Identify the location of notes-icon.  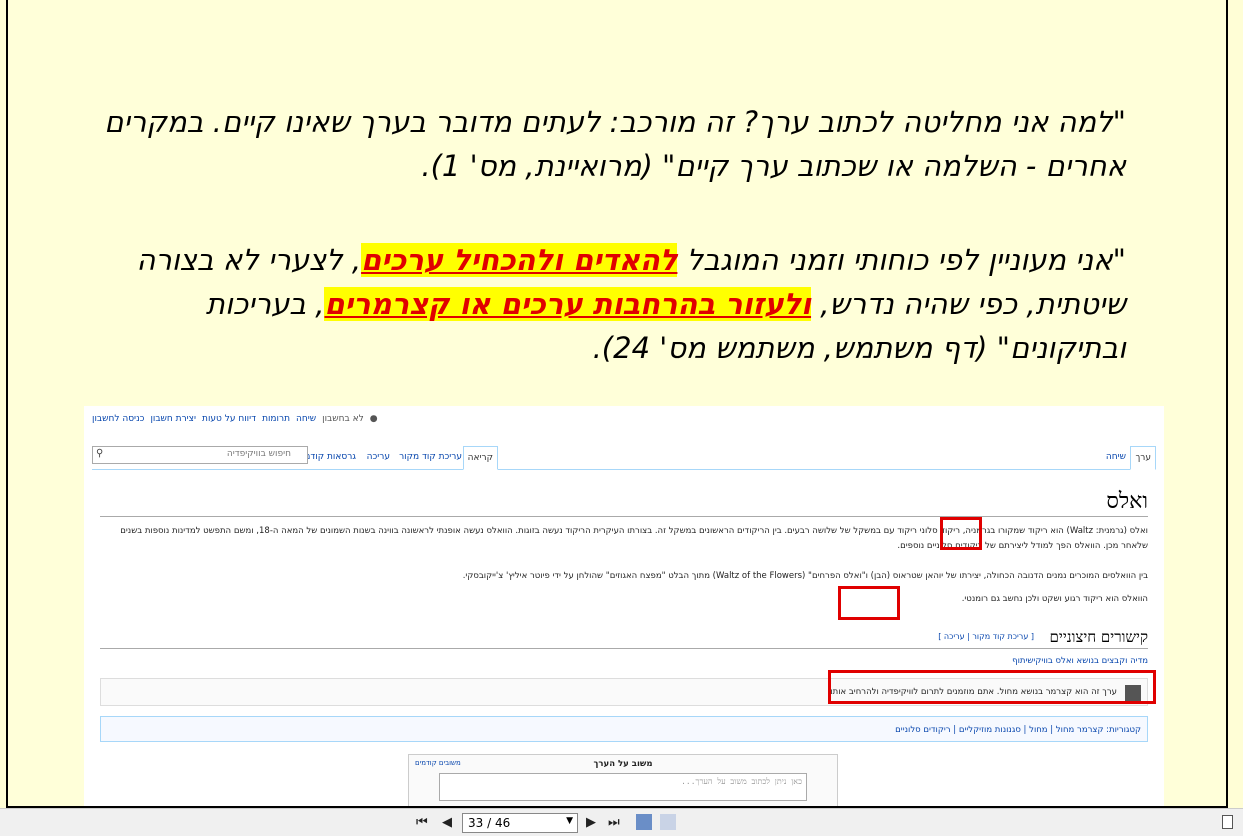
(1227, 822).